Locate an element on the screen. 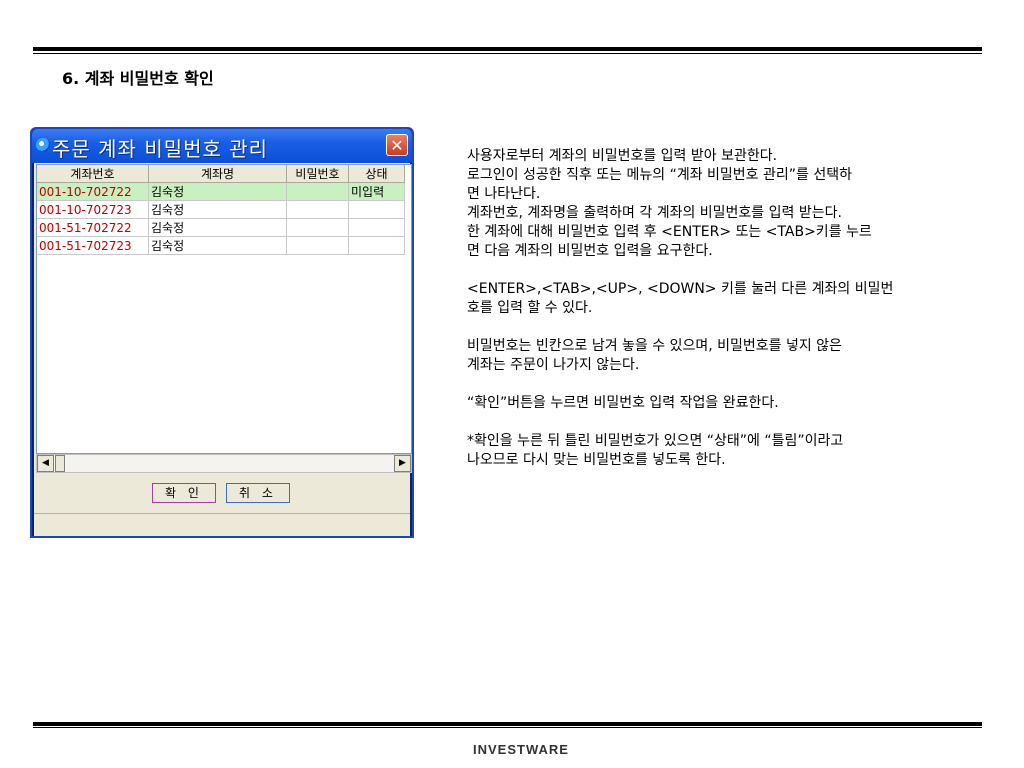  status-cell: 미입력 is located at coordinates (376, 191).